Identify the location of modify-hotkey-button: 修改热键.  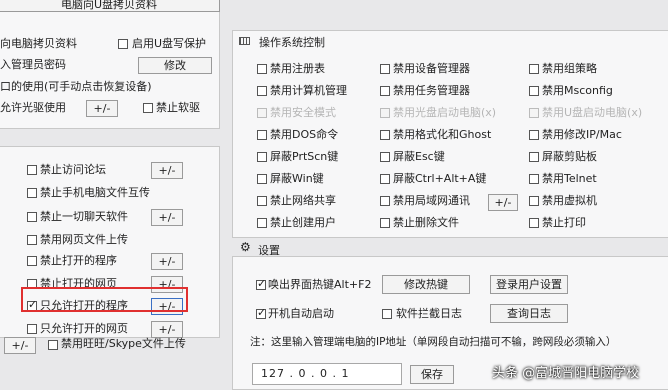
(426, 284).